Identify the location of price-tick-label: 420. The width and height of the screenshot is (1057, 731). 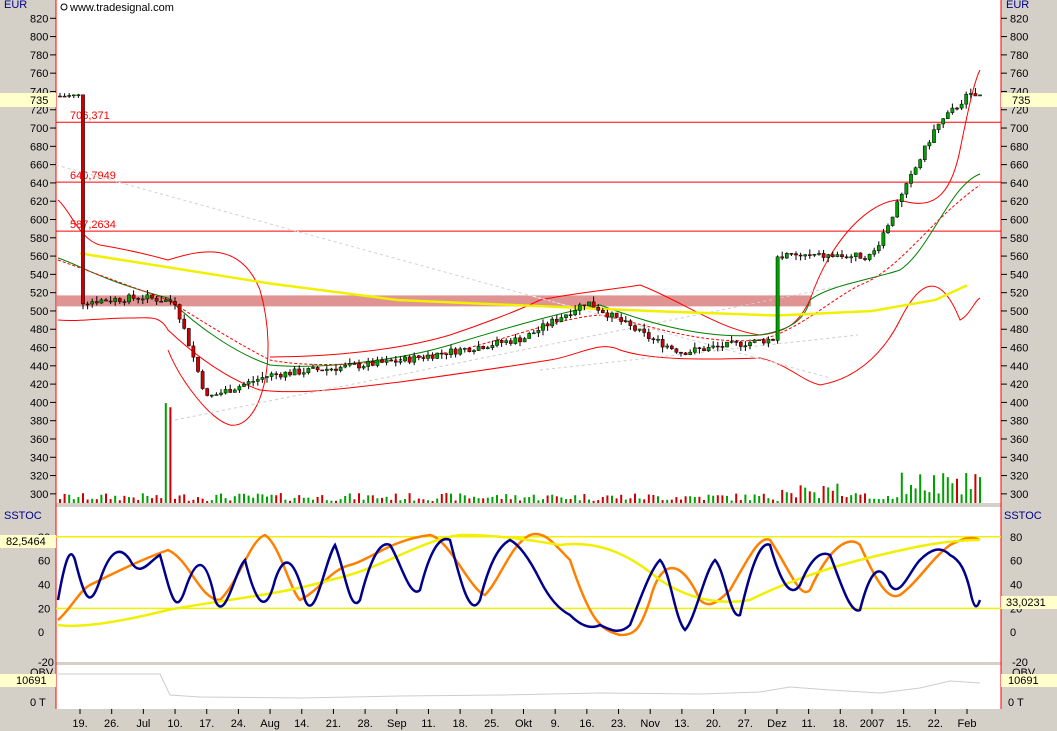
(1019, 385).